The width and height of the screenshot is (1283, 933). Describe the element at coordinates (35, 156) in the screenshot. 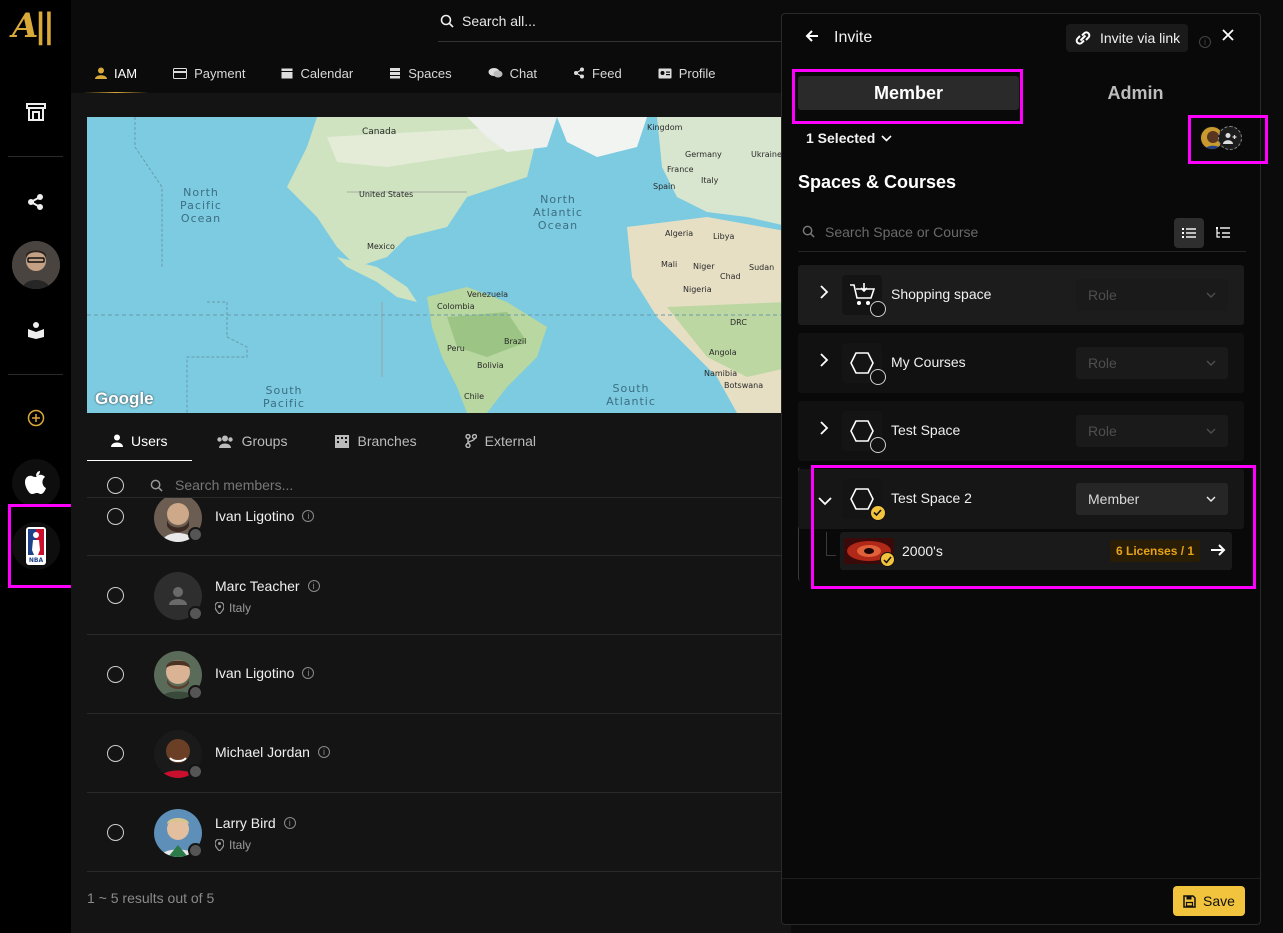

I see `rail-divider` at that location.